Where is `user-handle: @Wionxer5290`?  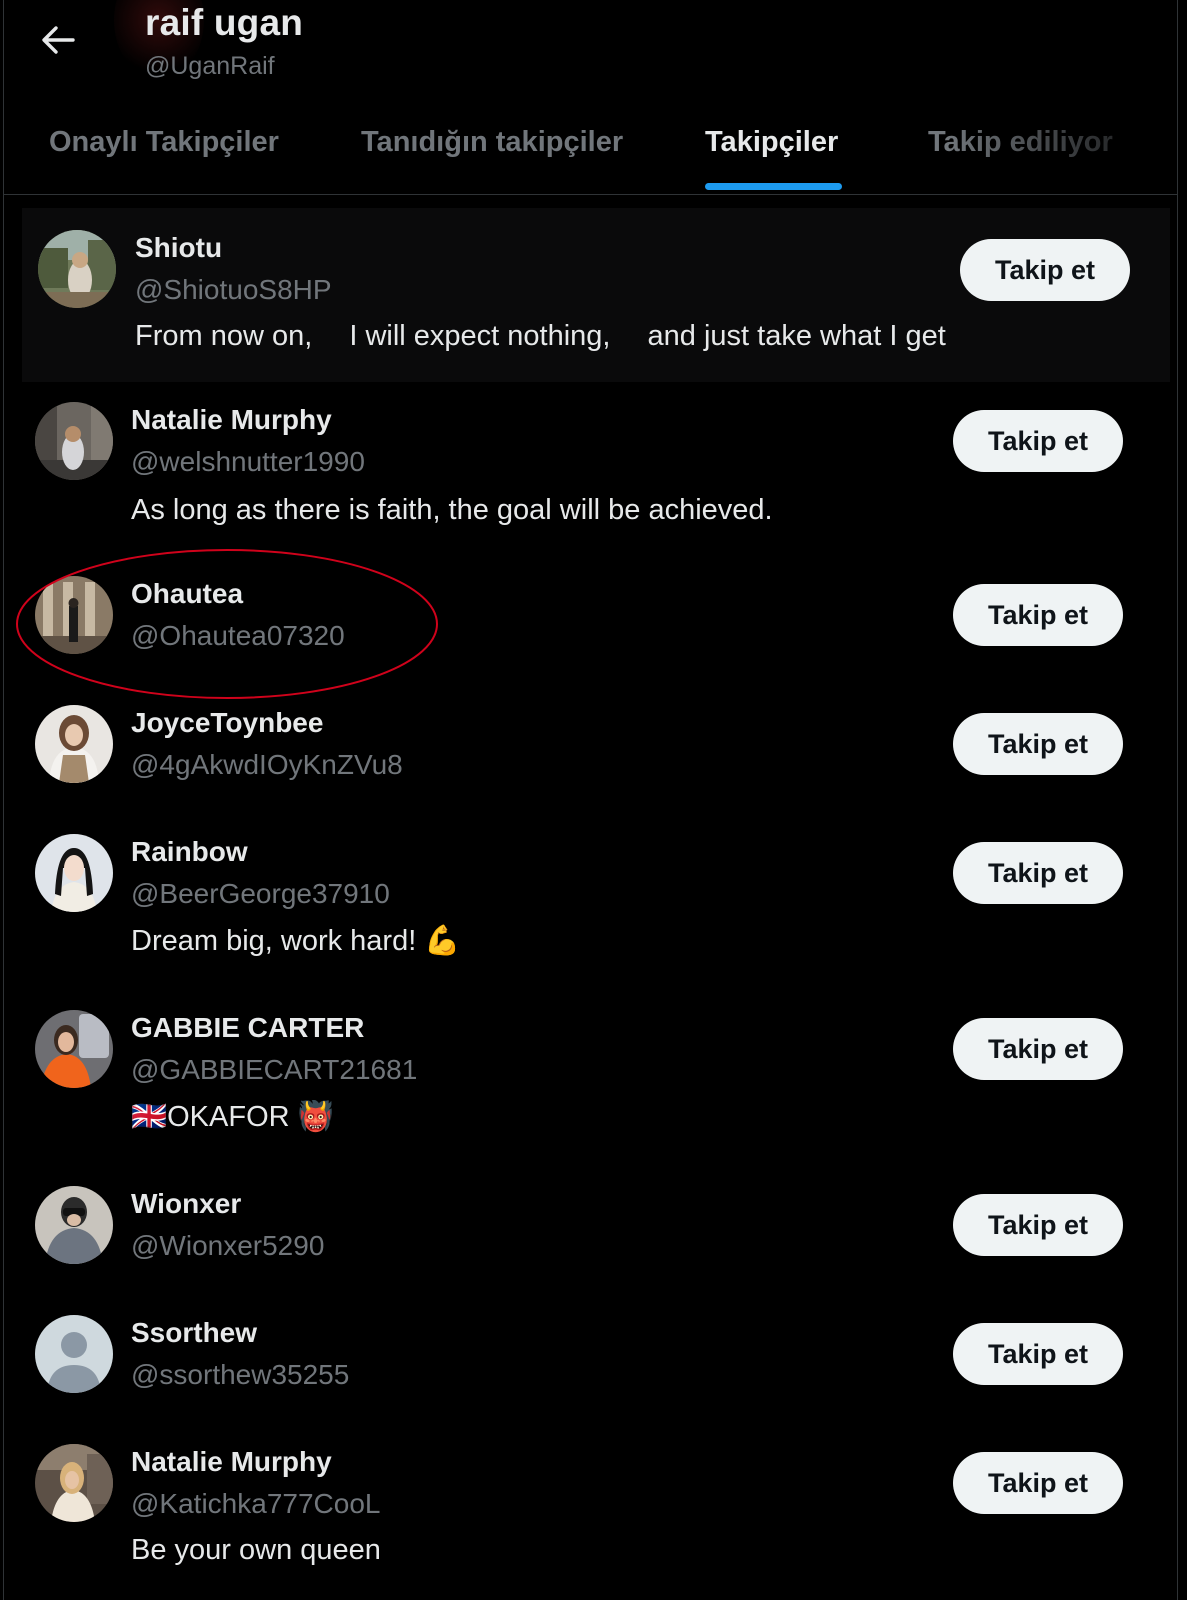
user-handle: @Wionxer5290 is located at coordinates (227, 1246).